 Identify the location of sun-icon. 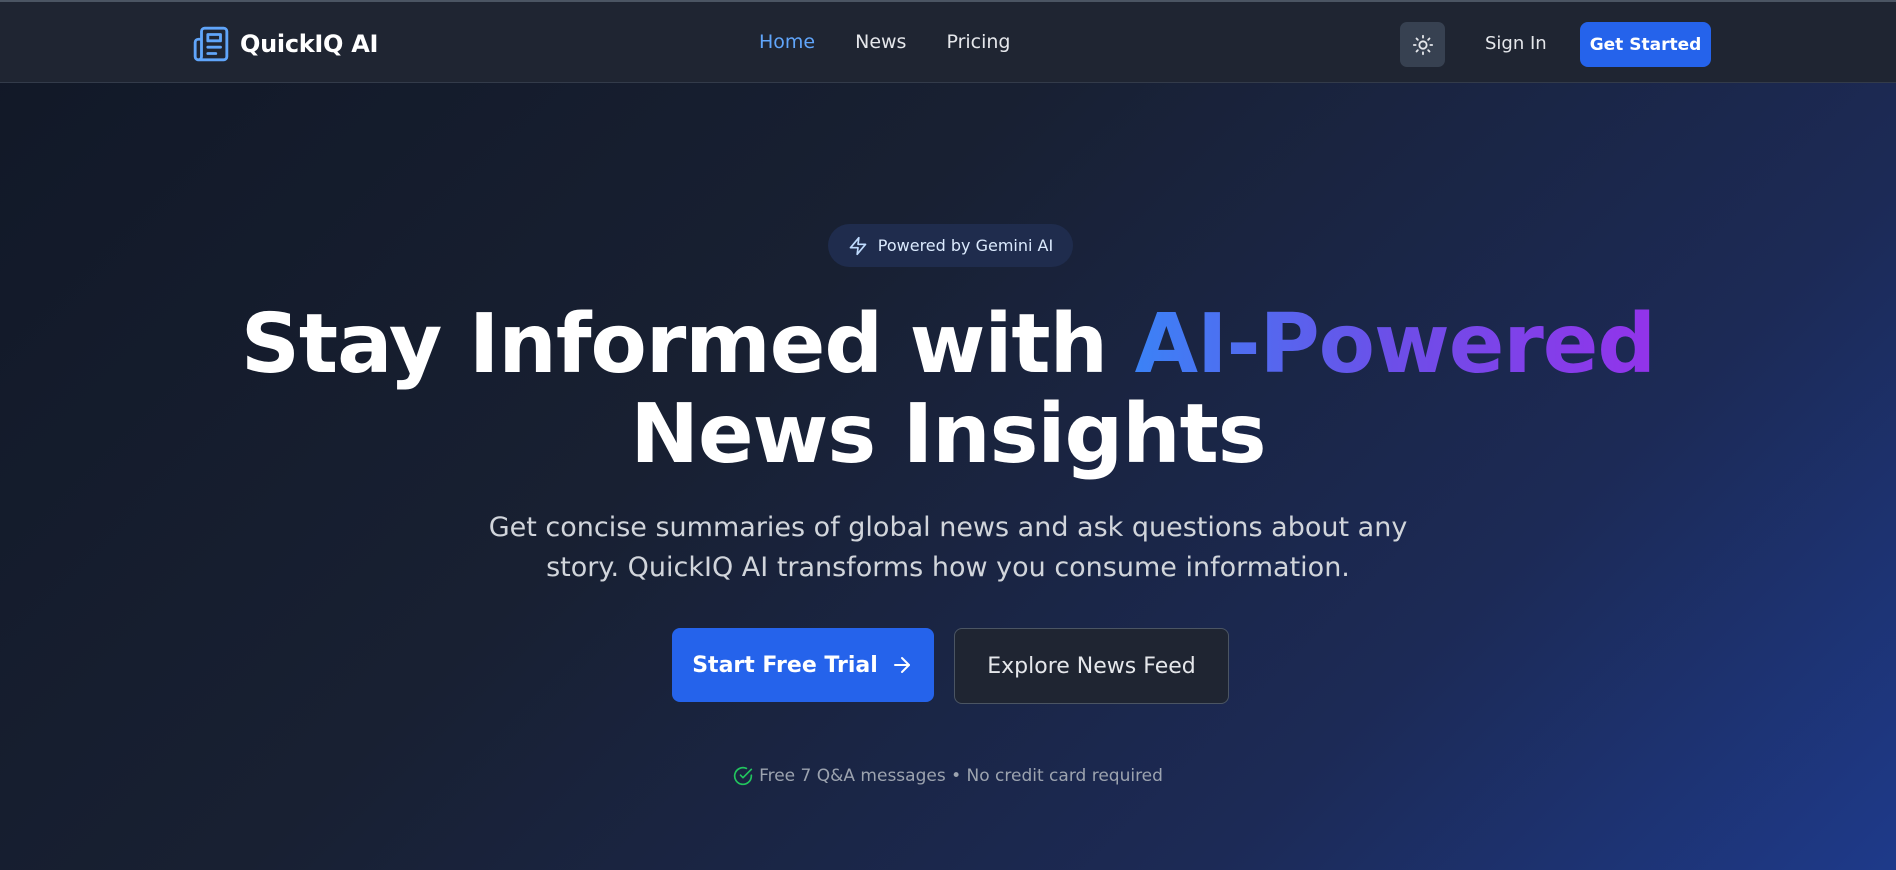
(1422, 44).